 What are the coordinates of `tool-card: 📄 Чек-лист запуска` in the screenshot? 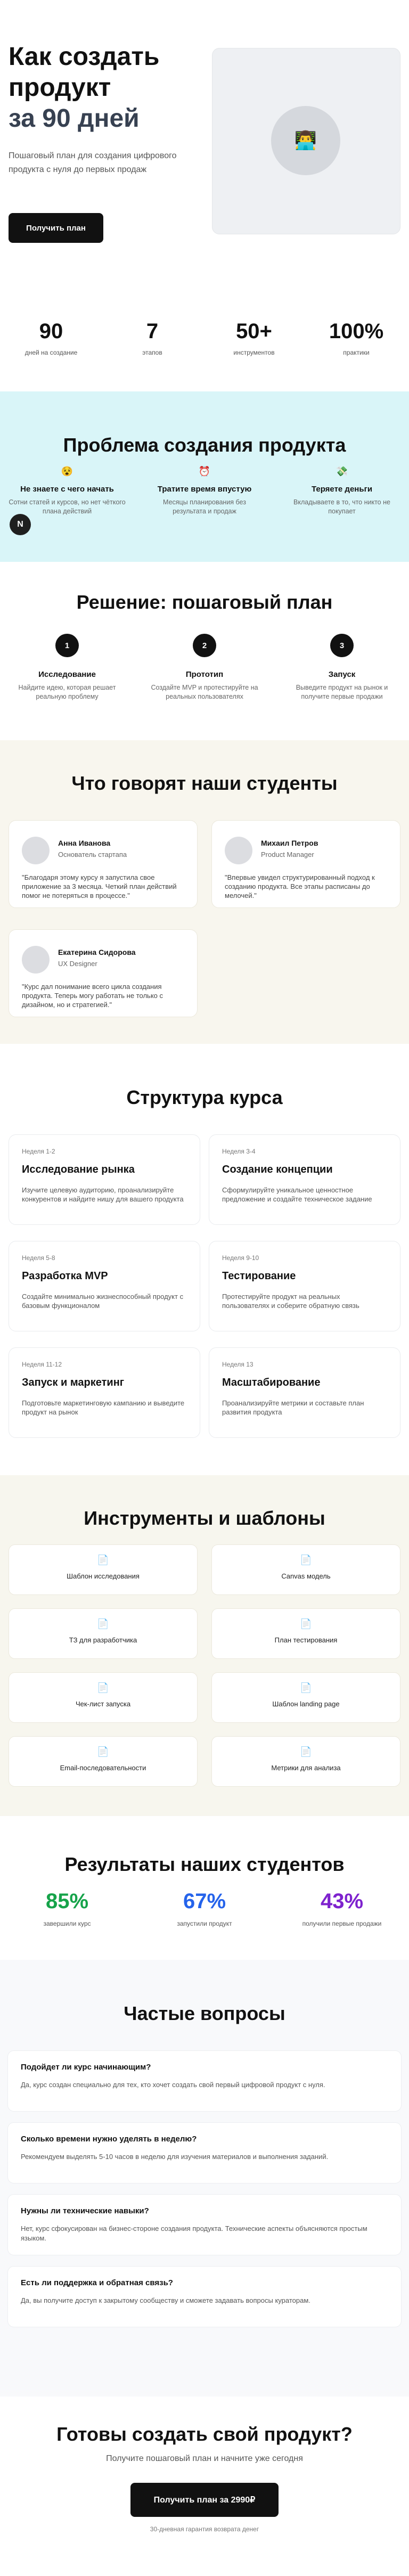 It's located at (103, 1697).